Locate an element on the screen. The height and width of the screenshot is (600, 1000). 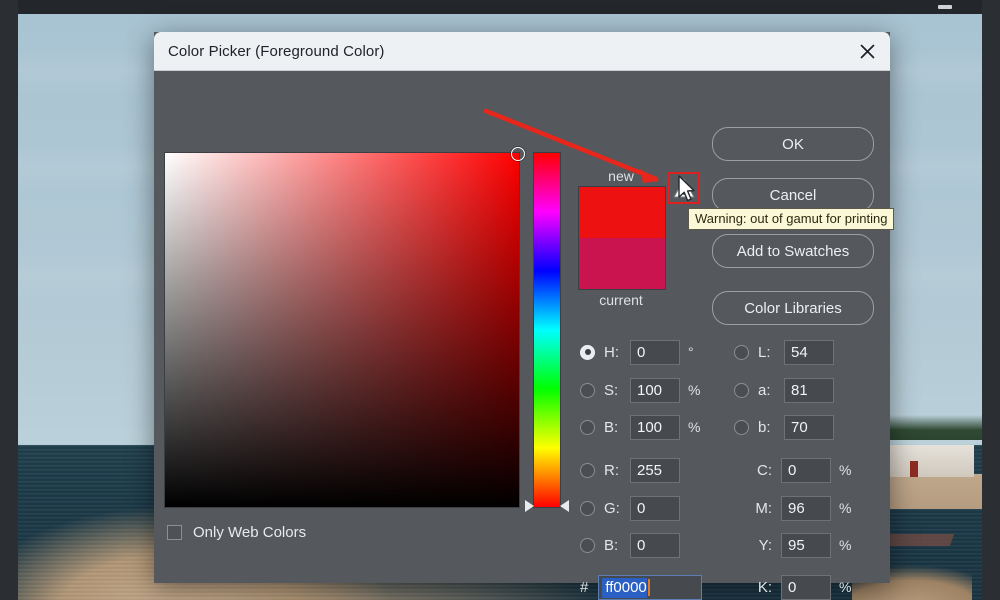
photo-breakwater is located at coordinates (917, 540).